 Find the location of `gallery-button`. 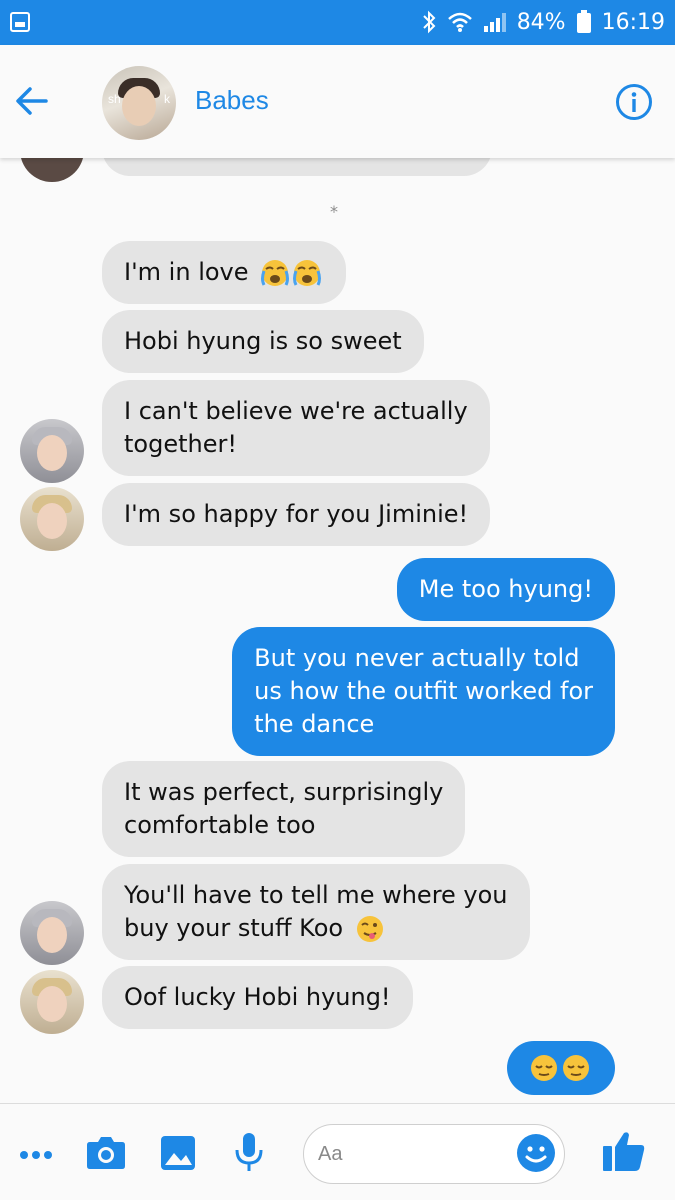

gallery-button is located at coordinates (178, 1155).